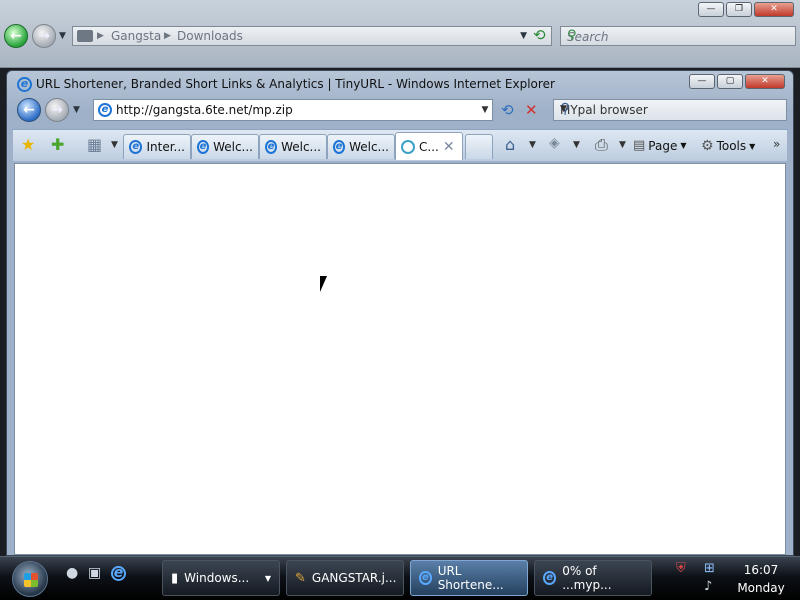  Describe the element at coordinates (761, 588) in the screenshot. I see `clock-day: Monday` at that location.